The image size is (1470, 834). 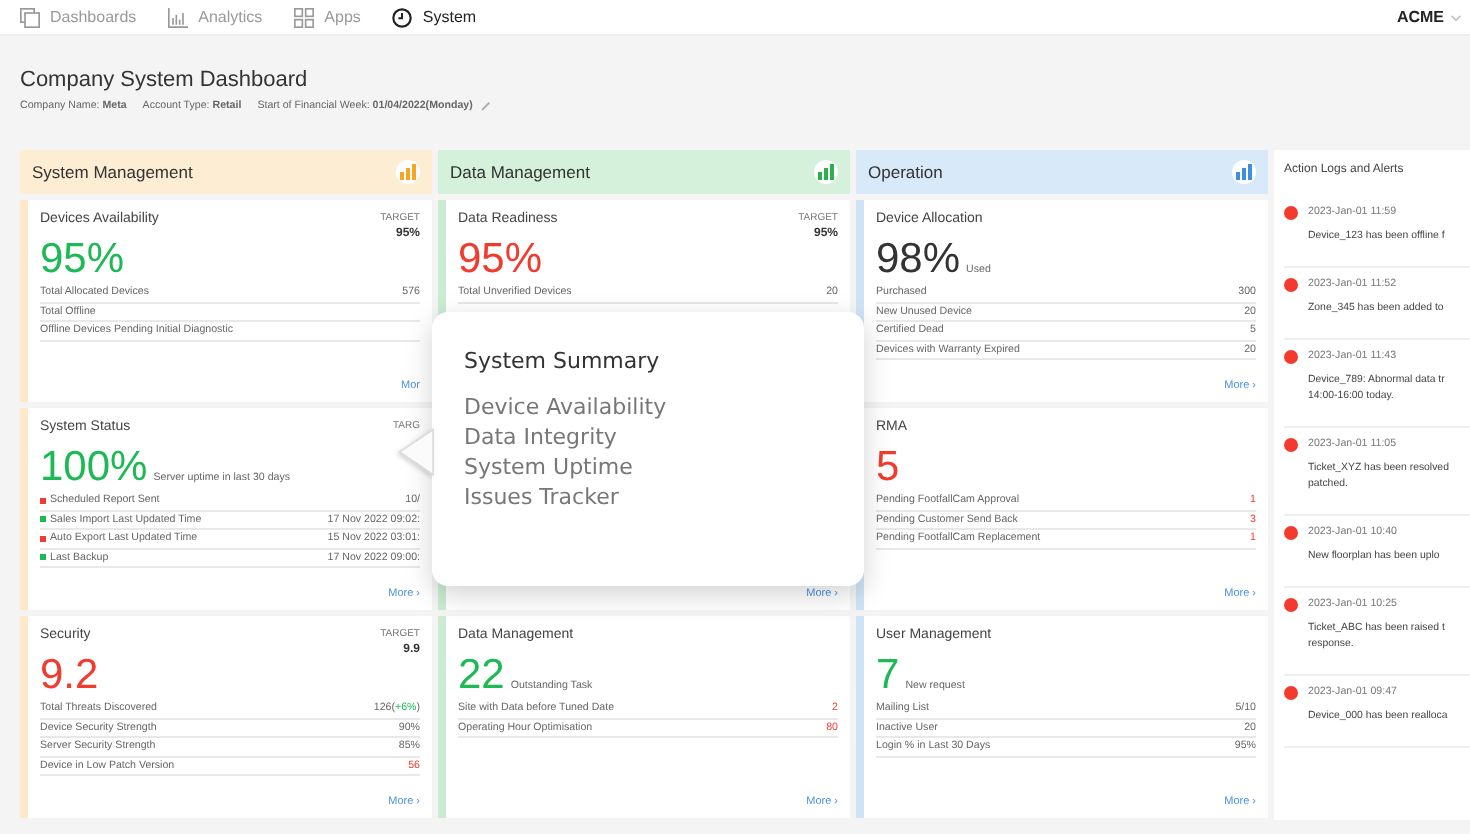 What do you see at coordinates (481, 676) in the screenshot?
I see `metric-value: 22` at bounding box center [481, 676].